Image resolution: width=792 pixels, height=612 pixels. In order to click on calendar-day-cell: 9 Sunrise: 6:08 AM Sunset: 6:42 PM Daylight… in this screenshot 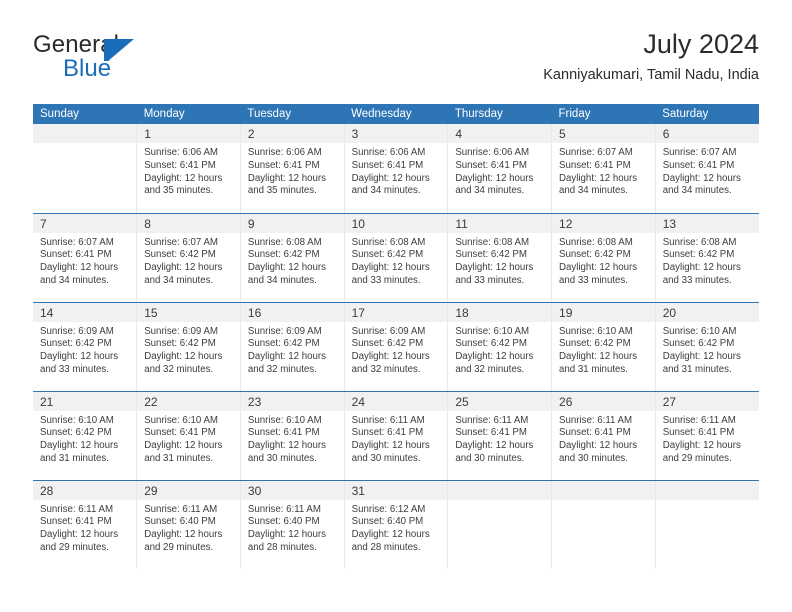, I will do `click(292, 258)`.